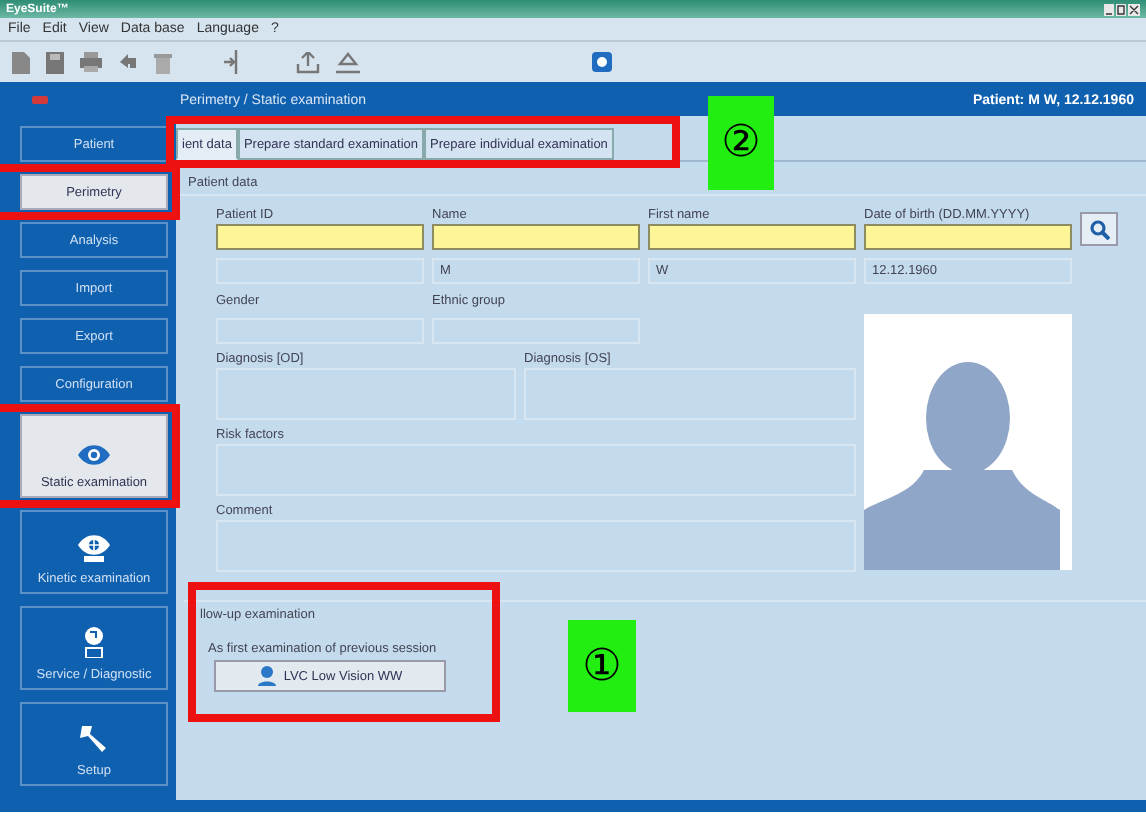 The image size is (1146, 820). I want to click on window-controls-icon, so click(1122, 9).